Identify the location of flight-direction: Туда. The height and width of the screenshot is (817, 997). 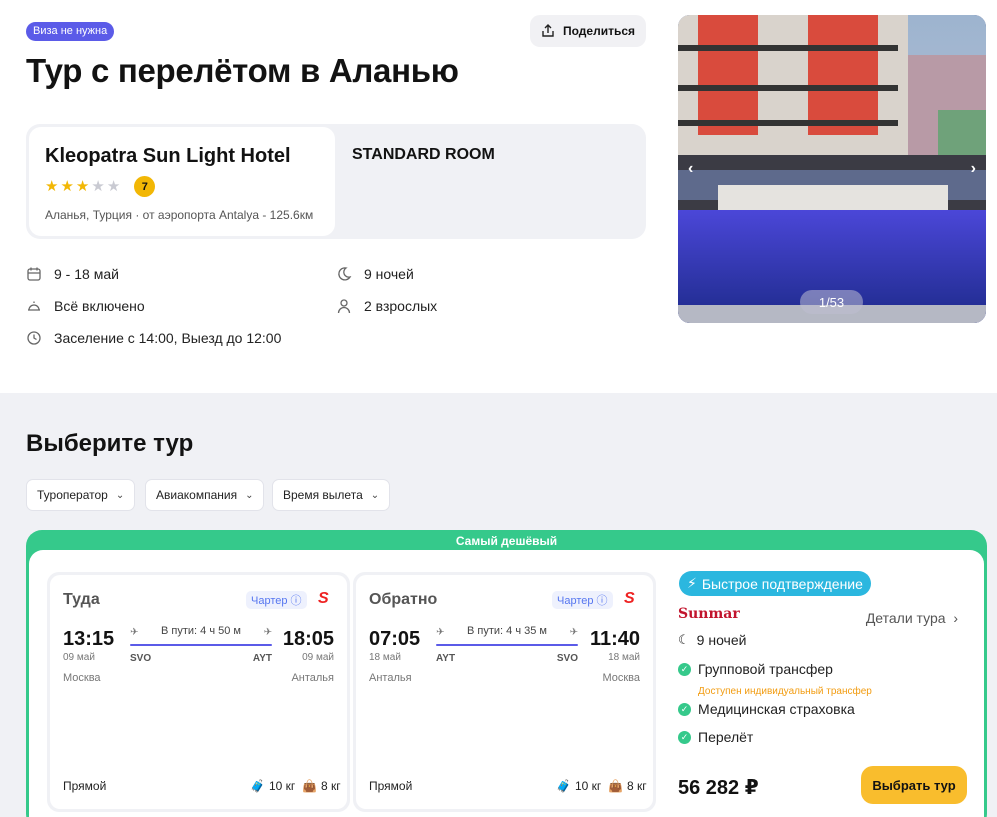
(81, 599).